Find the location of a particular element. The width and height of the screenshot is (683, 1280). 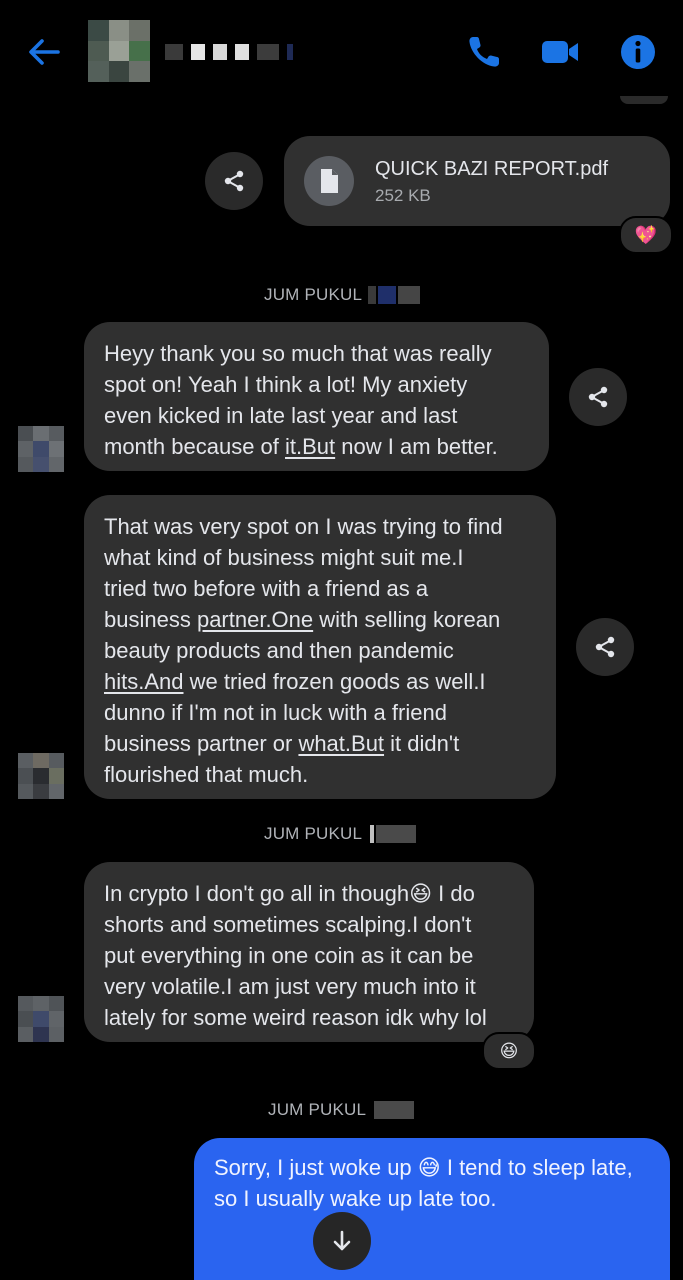

video-camera-icon is located at coordinates (560, 52).